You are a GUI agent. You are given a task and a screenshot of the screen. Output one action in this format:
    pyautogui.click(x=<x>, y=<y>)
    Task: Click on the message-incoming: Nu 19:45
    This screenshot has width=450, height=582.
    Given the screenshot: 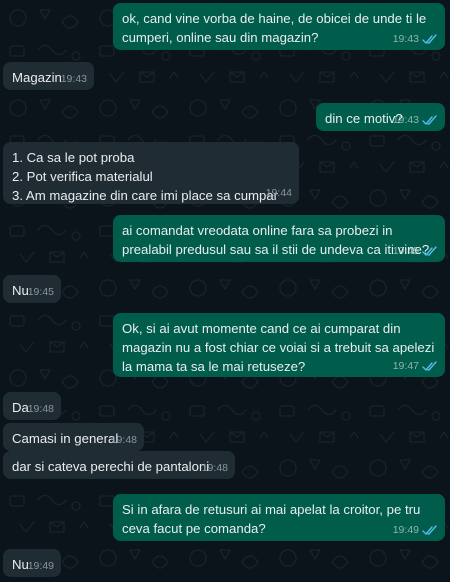 What is the action you would take?
    pyautogui.click(x=32, y=289)
    